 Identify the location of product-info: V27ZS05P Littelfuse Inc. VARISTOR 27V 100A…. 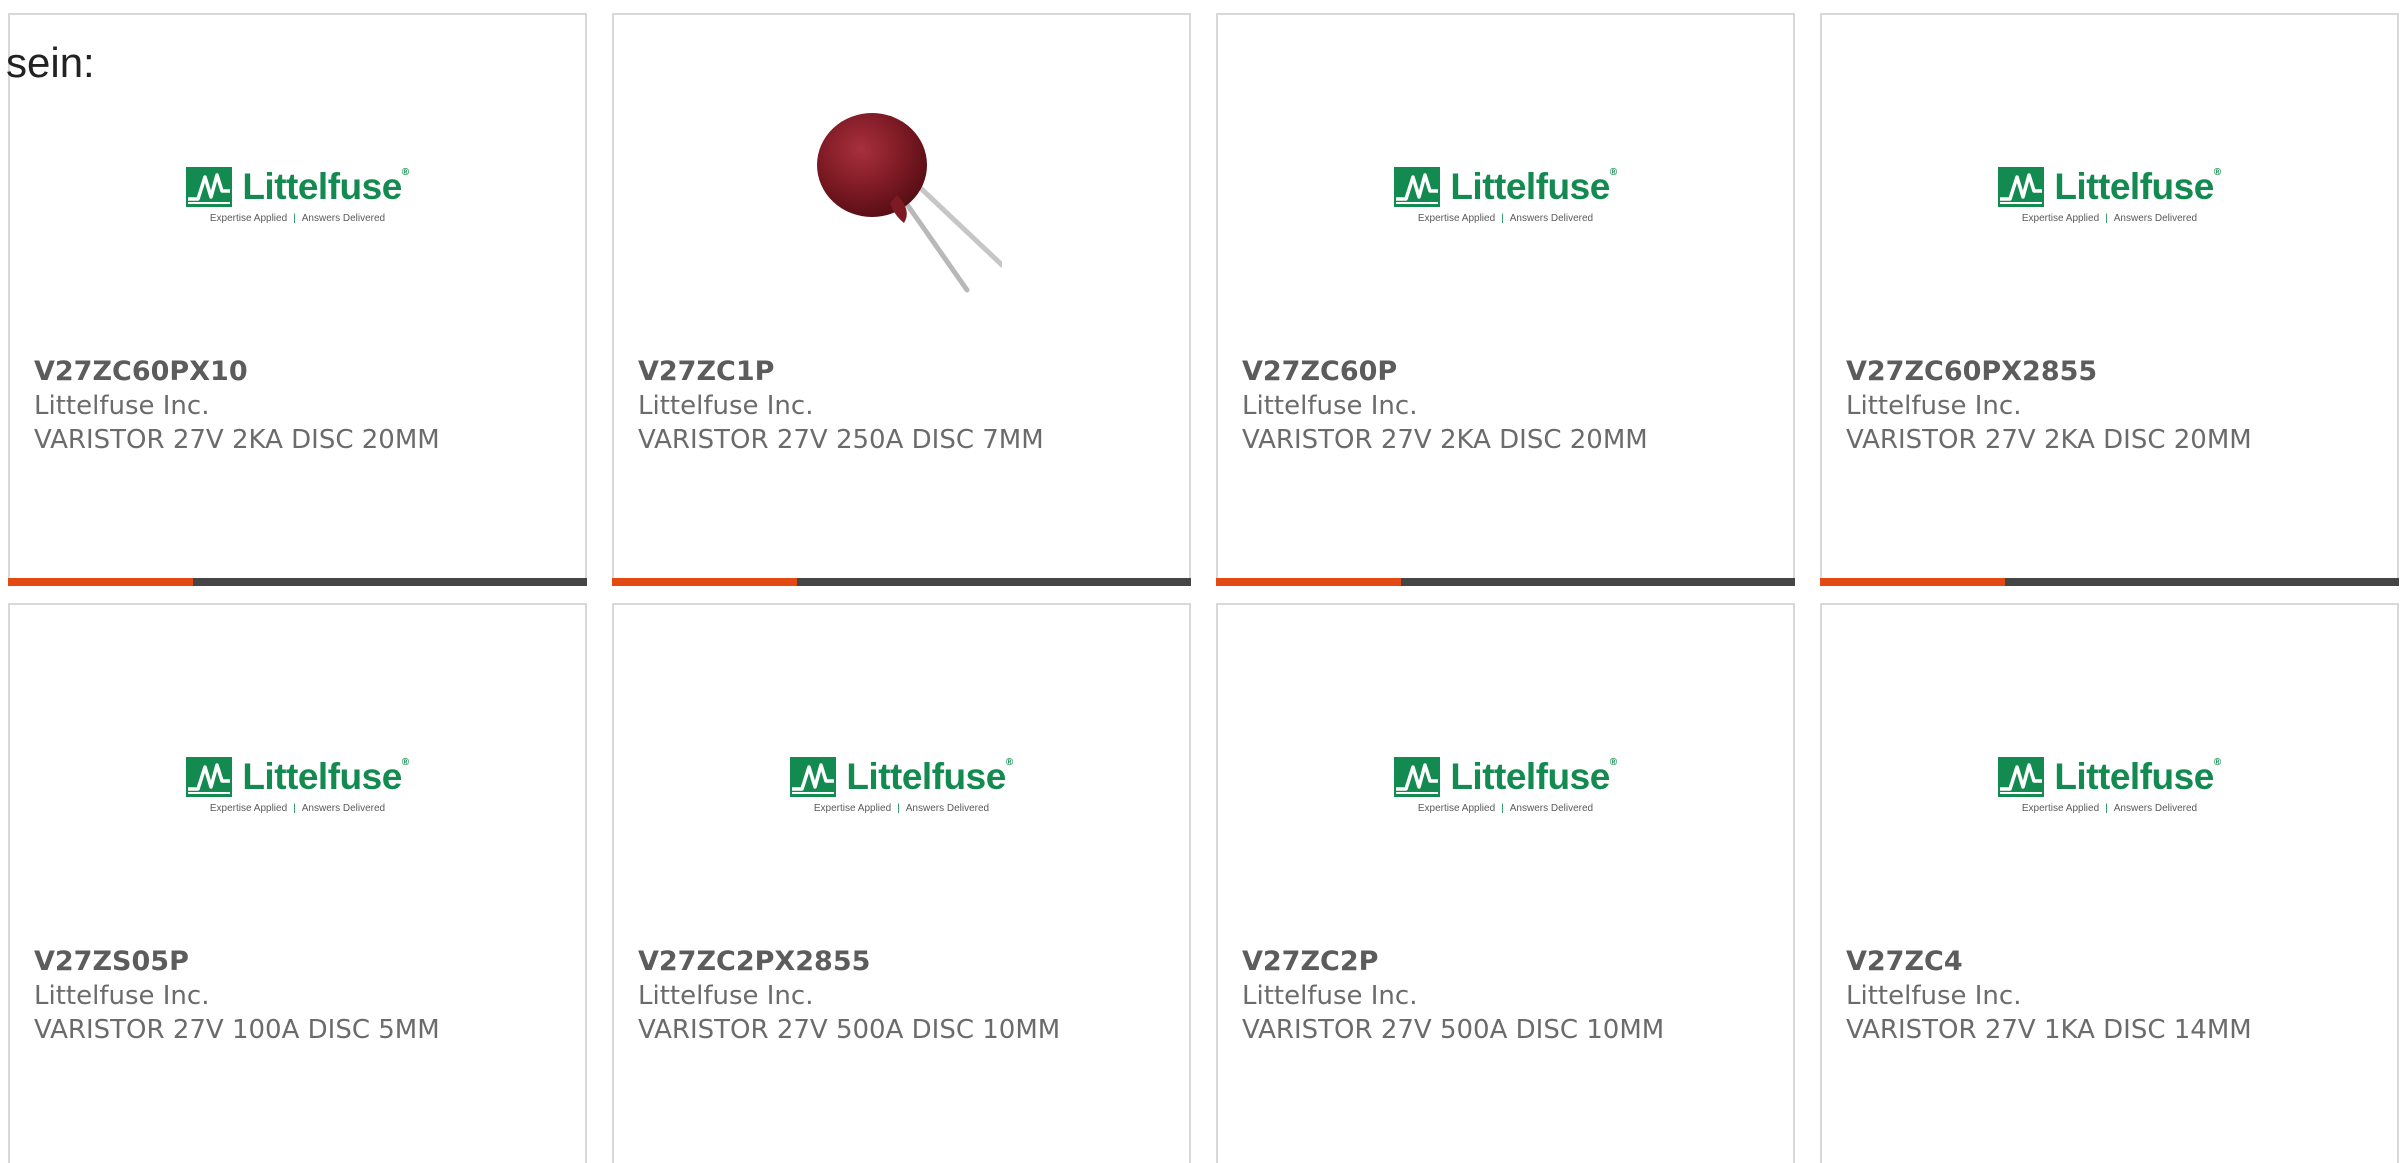
(299, 996).